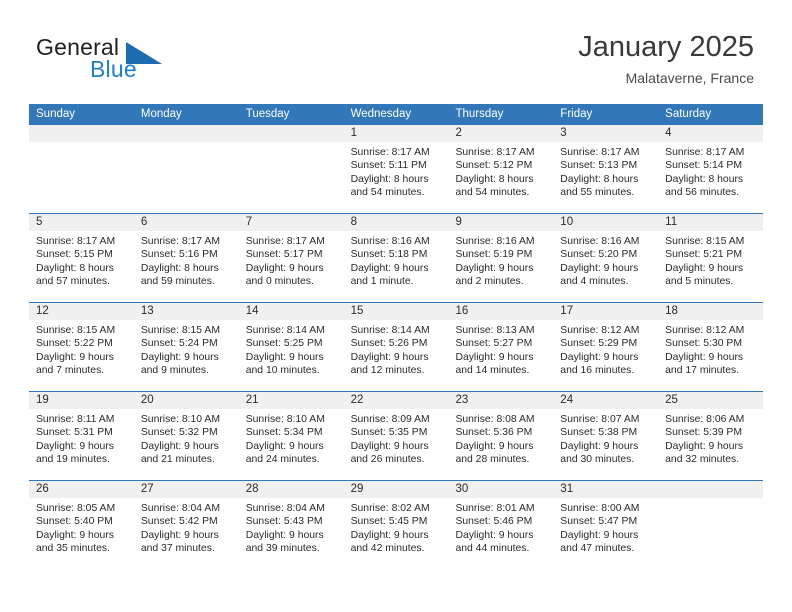  Describe the element at coordinates (494, 433) in the screenshot. I see `day-detail-line: Sunset: 5:36 PM` at that location.